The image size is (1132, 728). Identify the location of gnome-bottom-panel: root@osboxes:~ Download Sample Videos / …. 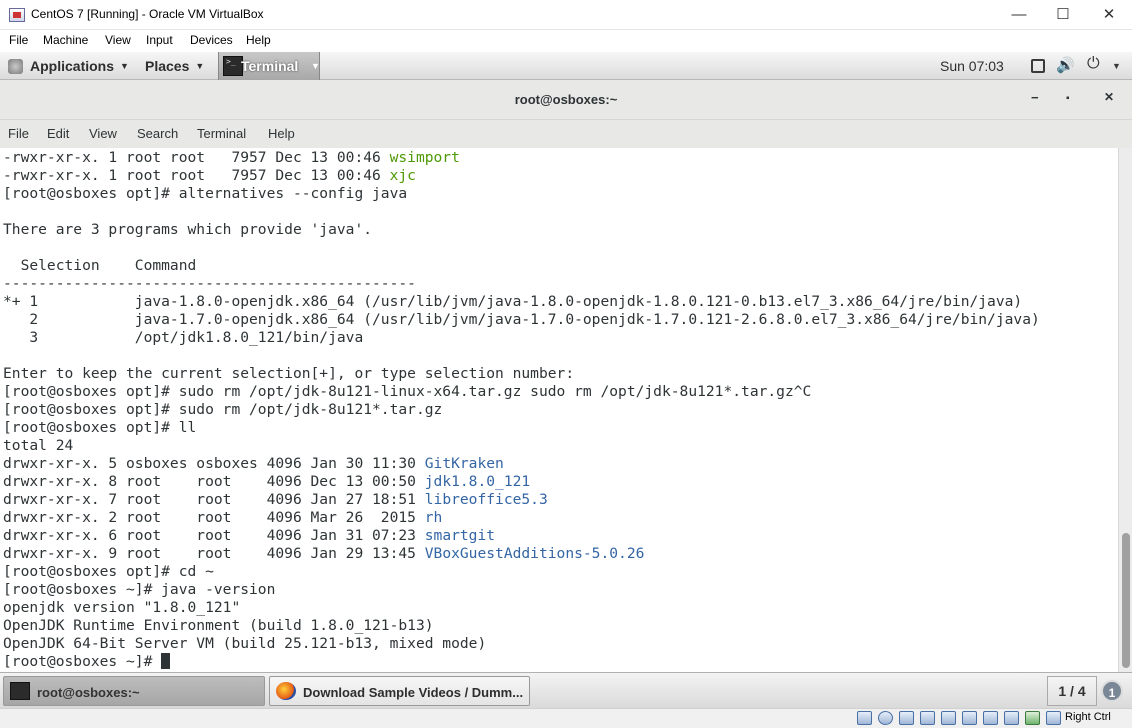
(566, 690).